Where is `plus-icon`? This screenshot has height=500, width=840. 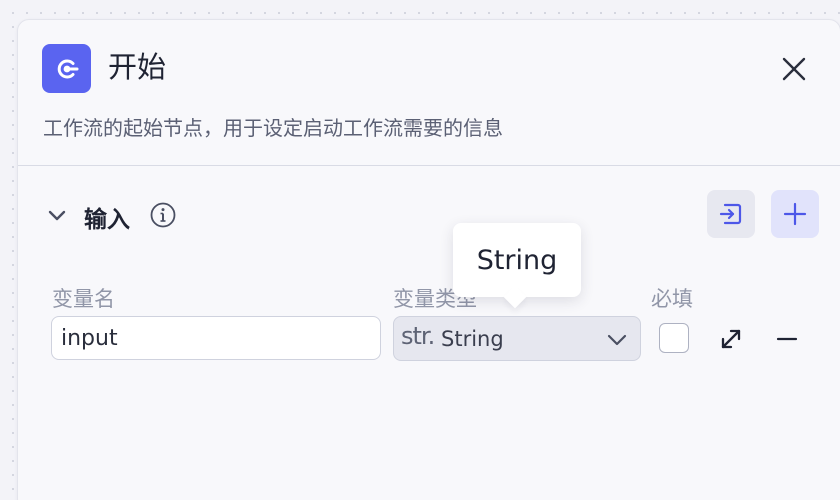 plus-icon is located at coordinates (795, 214).